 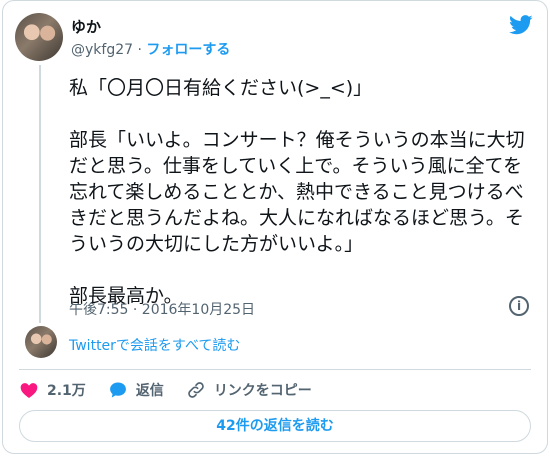 I want to click on like-count: 2.1万, so click(x=66, y=391).